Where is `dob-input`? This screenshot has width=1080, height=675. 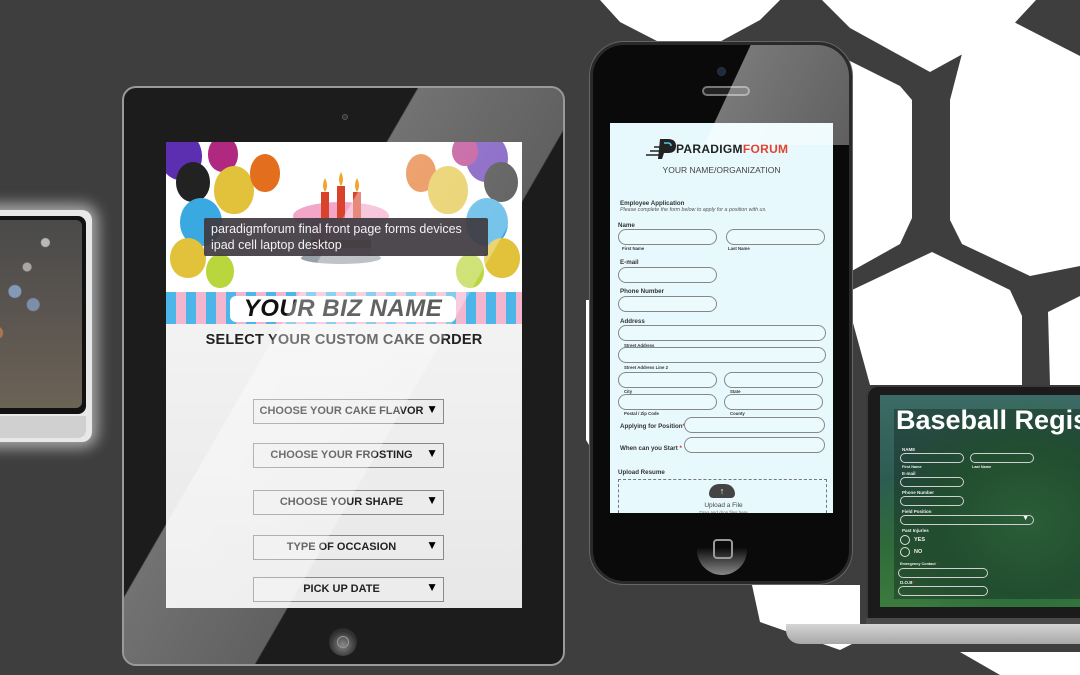 dob-input is located at coordinates (943, 591).